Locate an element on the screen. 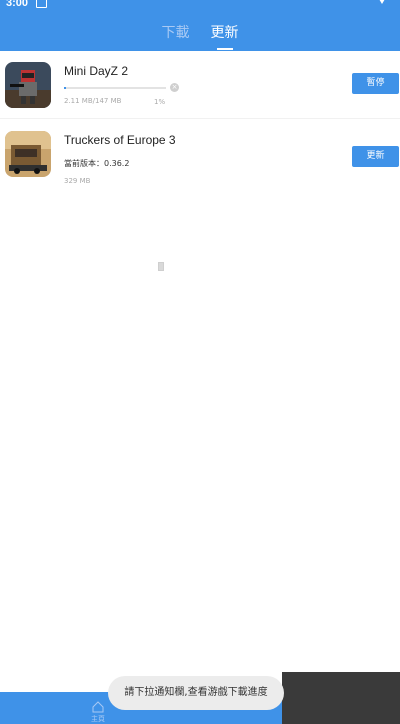  current-version: 當前版本：0.36.2 is located at coordinates (97, 163).